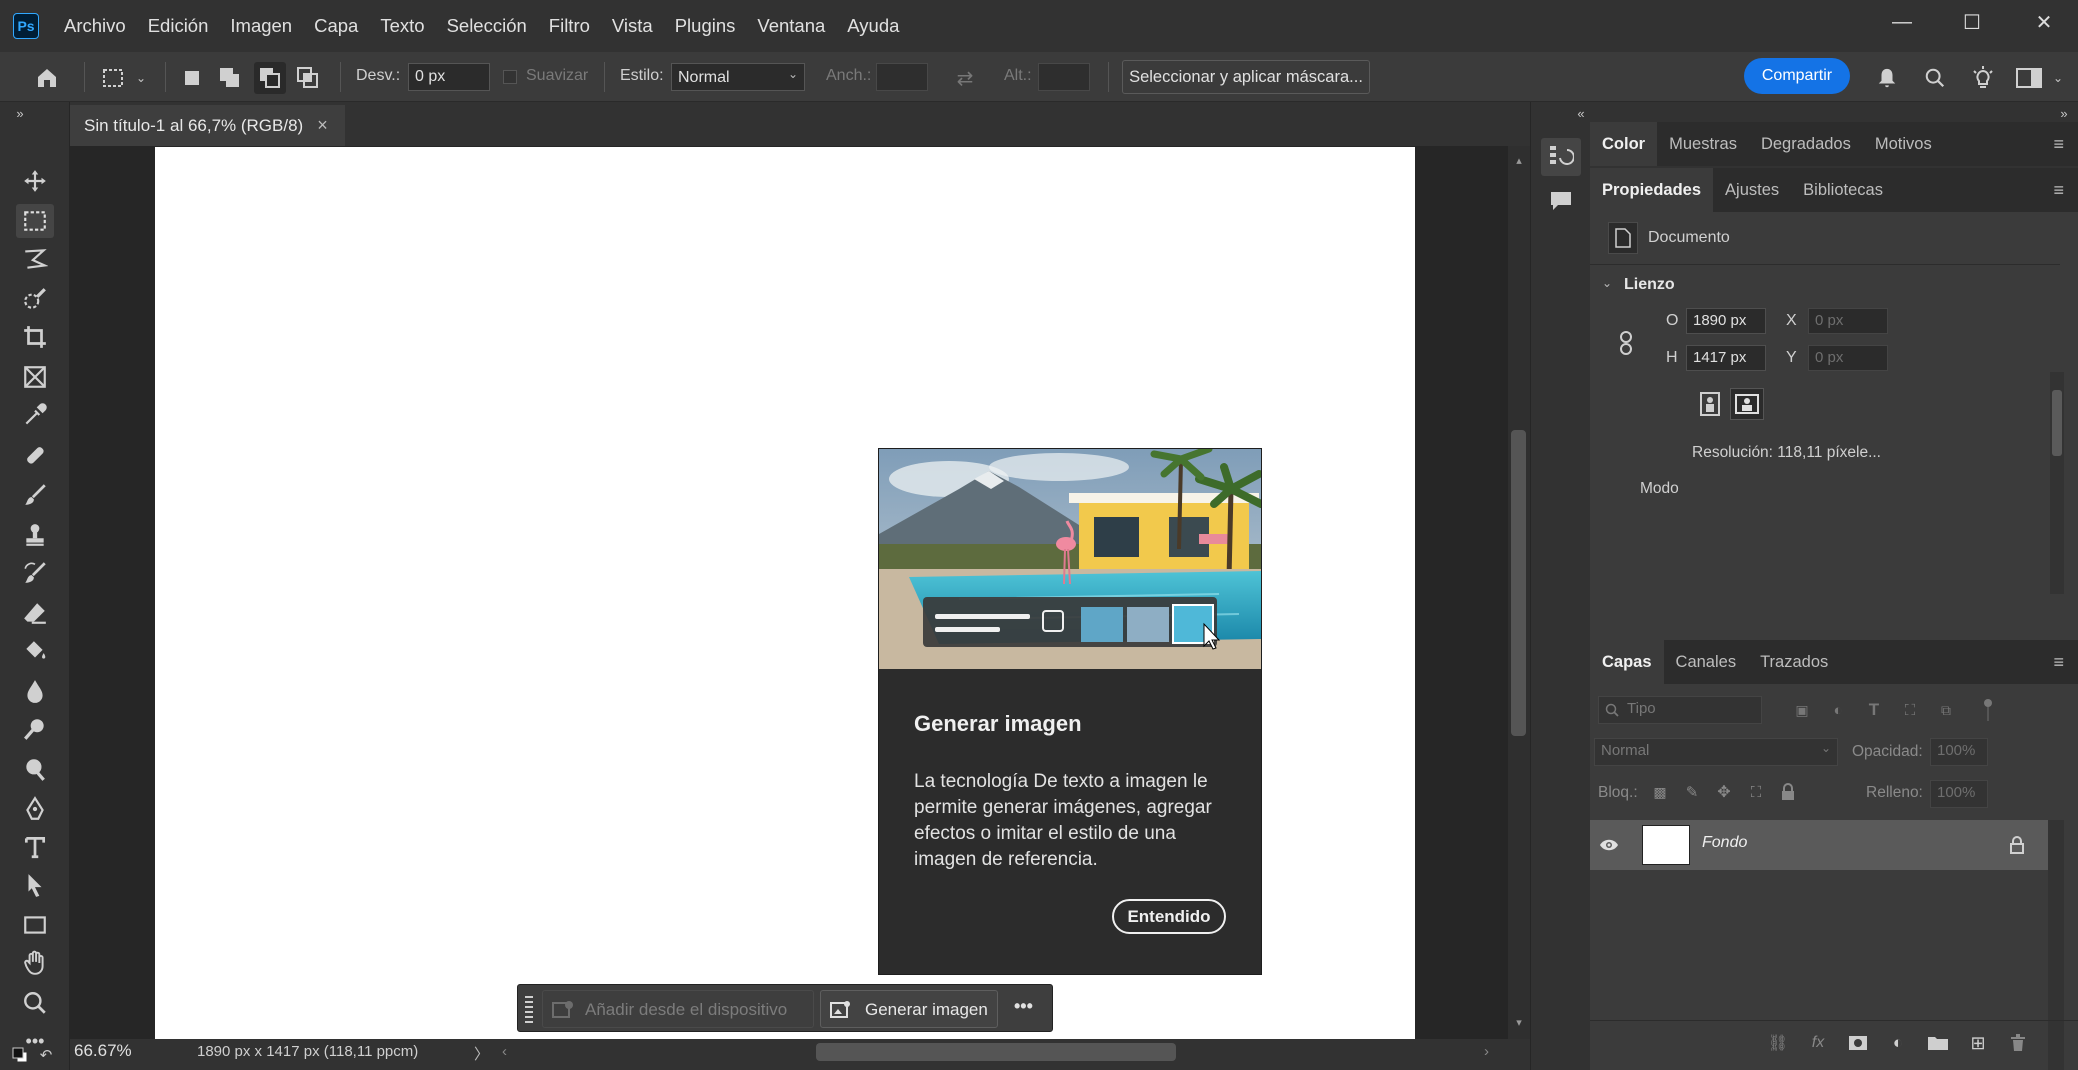 The image size is (2078, 1070). What do you see at coordinates (35, 847) in the screenshot?
I see `type-tool-icon` at bounding box center [35, 847].